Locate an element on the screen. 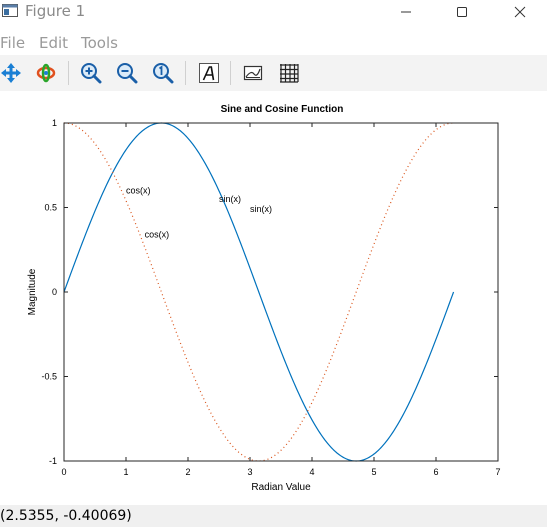  x-tick-label: 4 is located at coordinates (311, 472).